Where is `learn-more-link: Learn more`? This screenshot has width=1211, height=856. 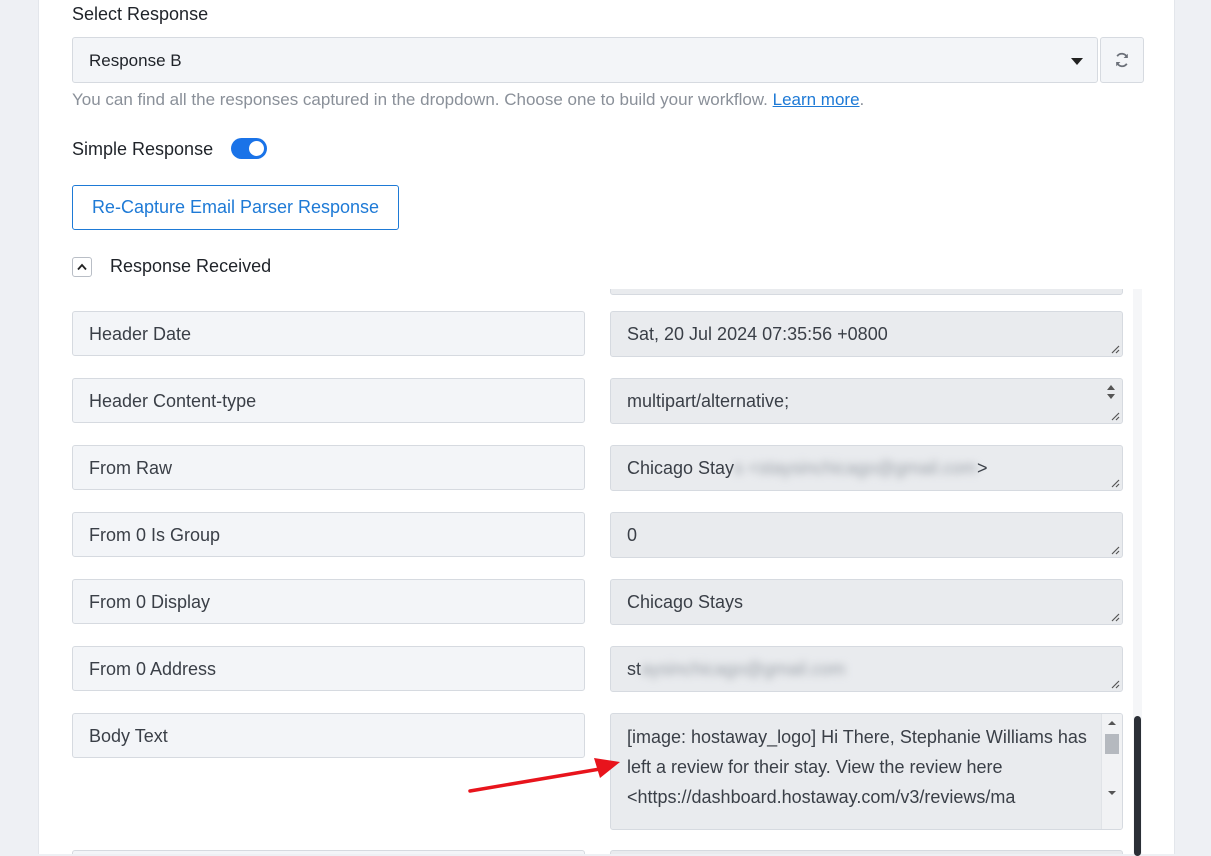
learn-more-link: Learn more is located at coordinates (816, 99).